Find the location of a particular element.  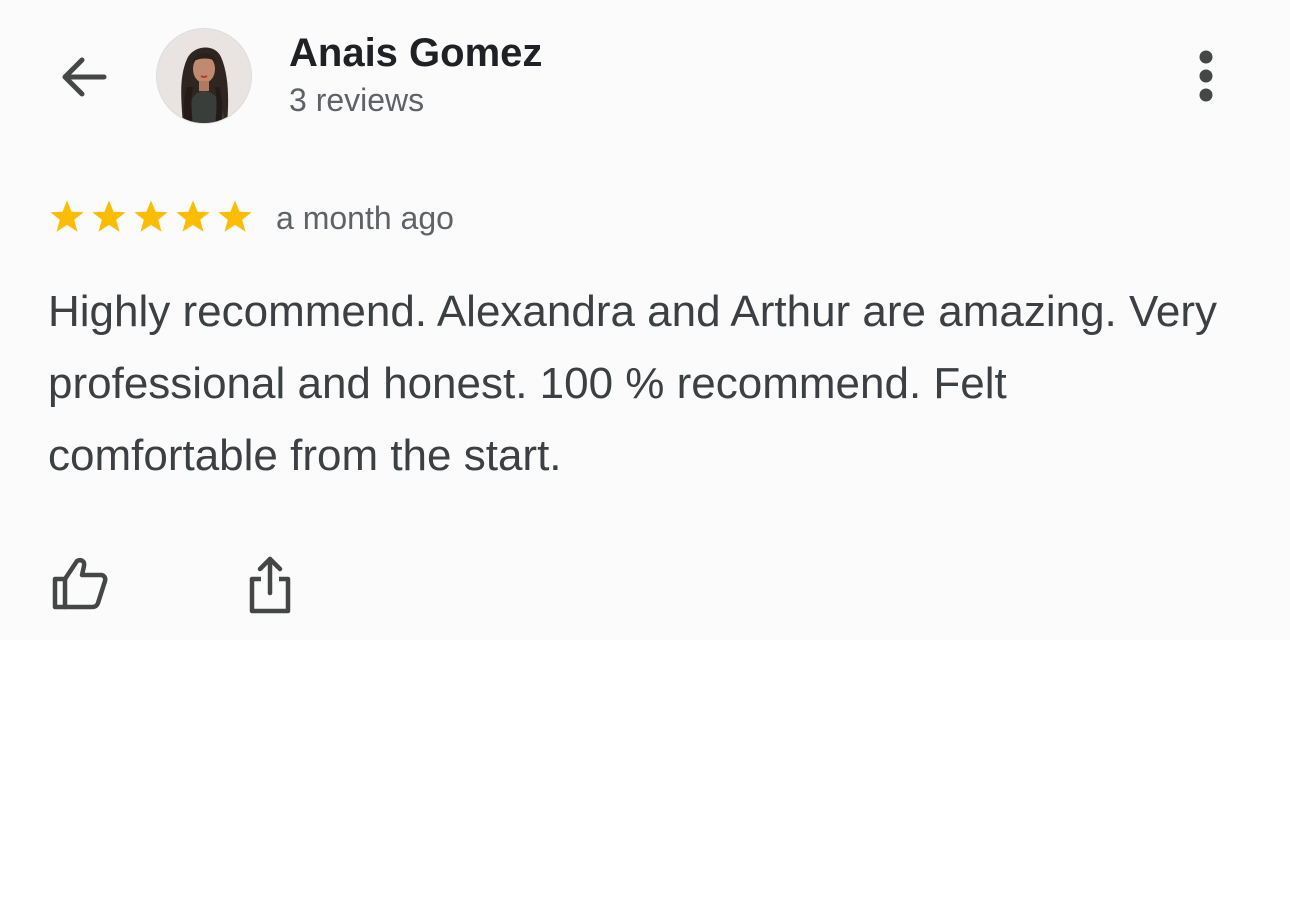

thumb-up-icon is located at coordinates (80, 583).